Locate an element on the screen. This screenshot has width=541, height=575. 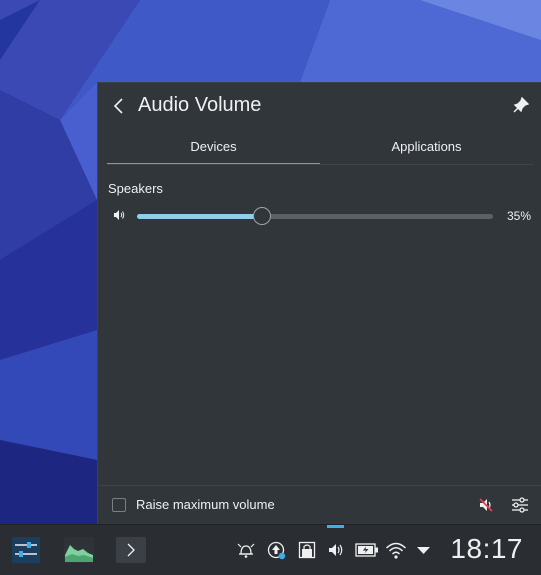
tab-devices: Devices is located at coordinates (213, 150).